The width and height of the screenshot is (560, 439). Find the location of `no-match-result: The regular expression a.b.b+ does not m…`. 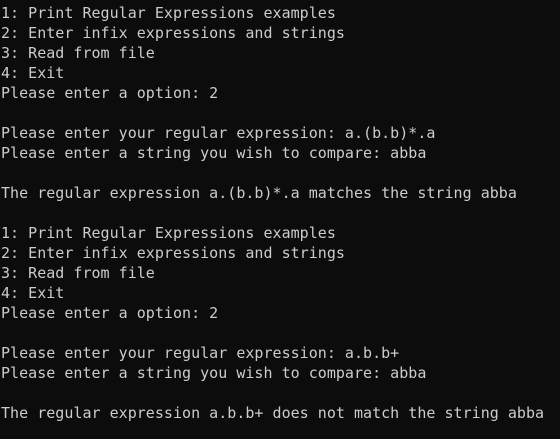

no-match-result: The regular expression a.b.b+ does not m… is located at coordinates (273, 413).